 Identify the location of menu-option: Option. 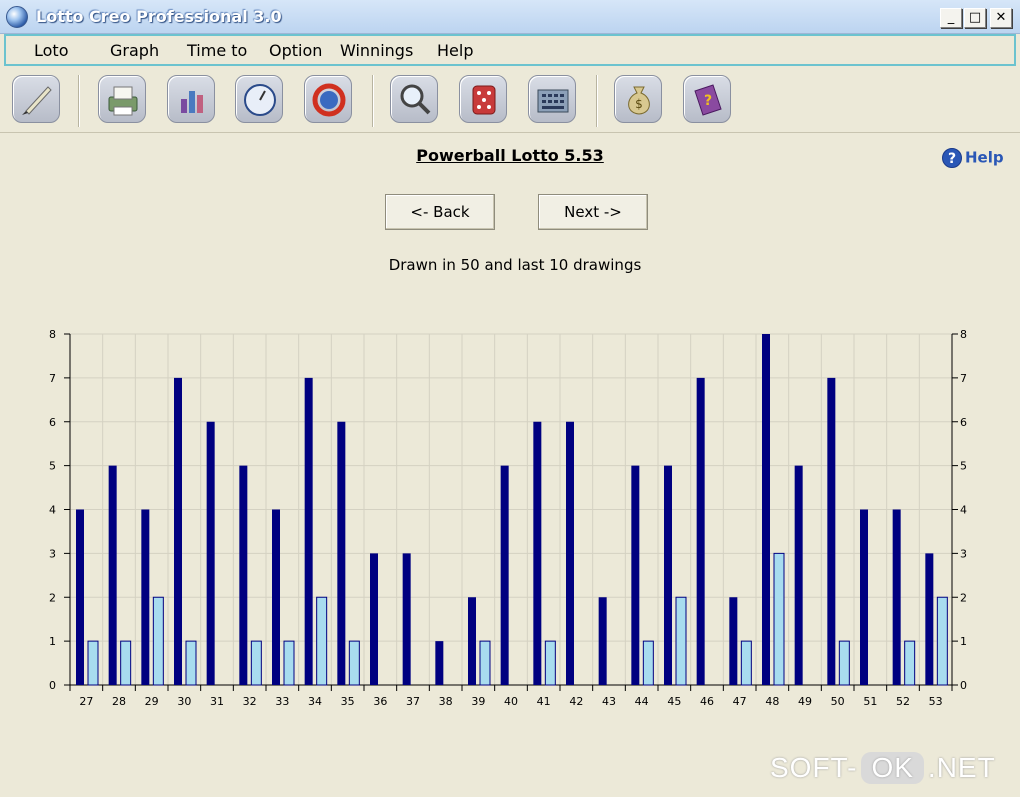
(295, 50).